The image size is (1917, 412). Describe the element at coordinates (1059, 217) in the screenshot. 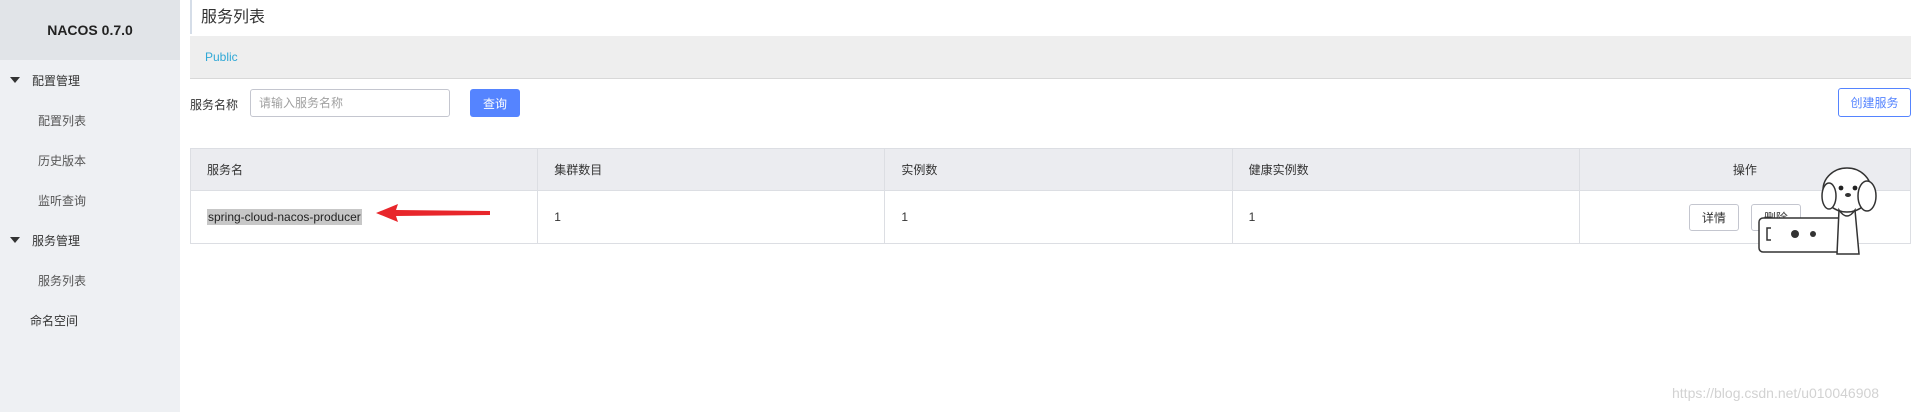

I see `cell-instances: 1` at that location.